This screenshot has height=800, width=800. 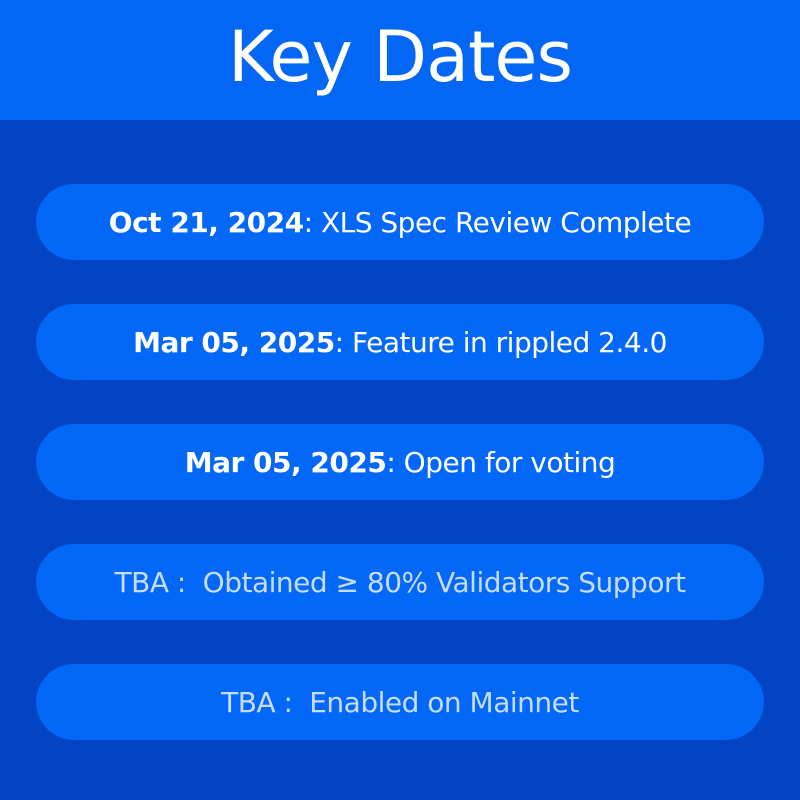 What do you see at coordinates (509, 342) in the screenshot?
I see `milestone-label: Feature in rippled 2.4.0` at bounding box center [509, 342].